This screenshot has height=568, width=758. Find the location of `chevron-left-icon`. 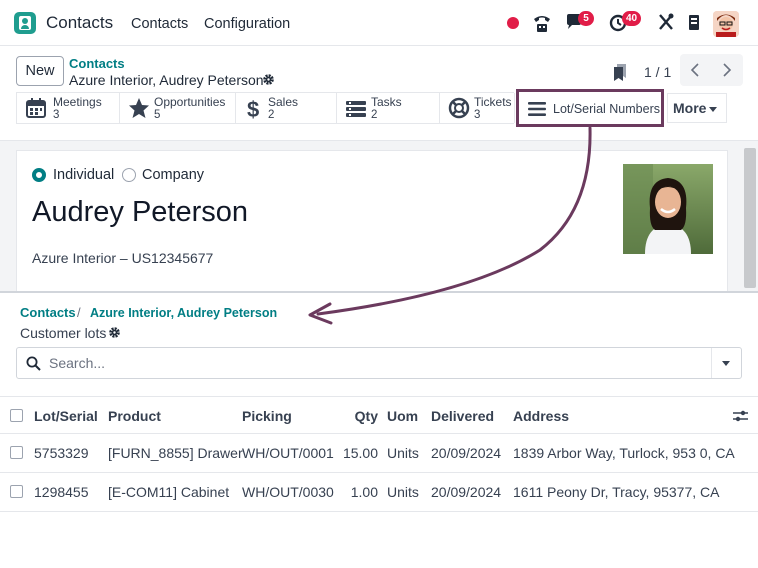

chevron-left-icon is located at coordinates (694, 70).